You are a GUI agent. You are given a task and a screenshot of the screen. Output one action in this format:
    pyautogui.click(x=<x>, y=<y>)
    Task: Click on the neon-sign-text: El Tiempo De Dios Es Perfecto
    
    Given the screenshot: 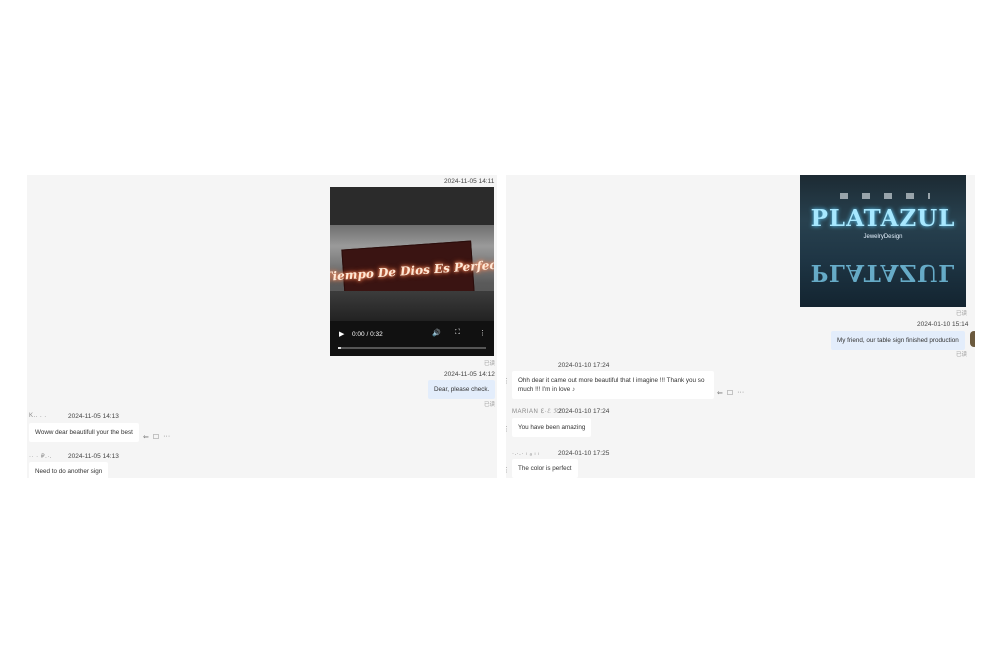 What is the action you would take?
    pyautogui.click(x=412, y=270)
    